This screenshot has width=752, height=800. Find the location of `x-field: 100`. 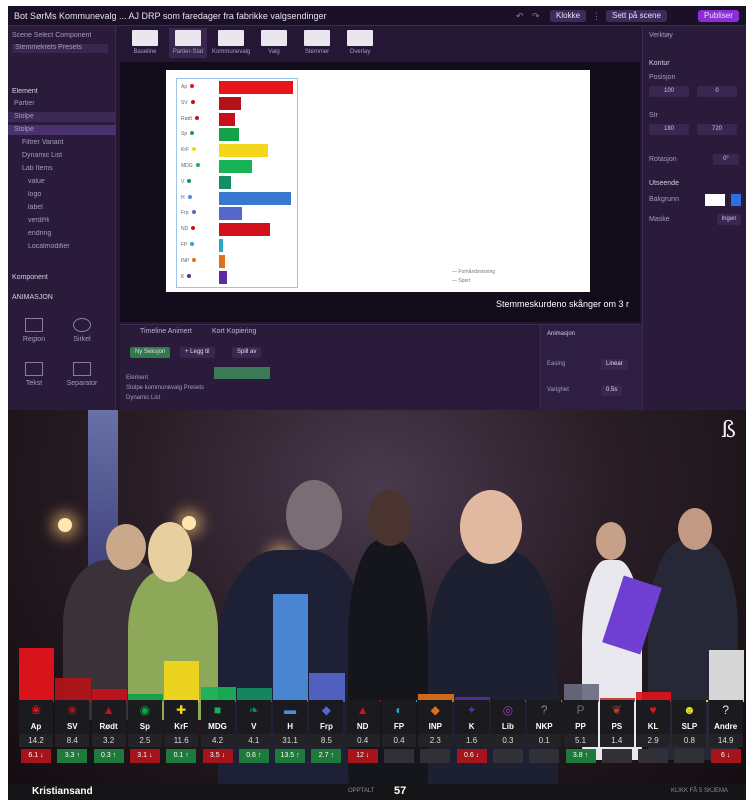

x-field: 100 is located at coordinates (669, 91).